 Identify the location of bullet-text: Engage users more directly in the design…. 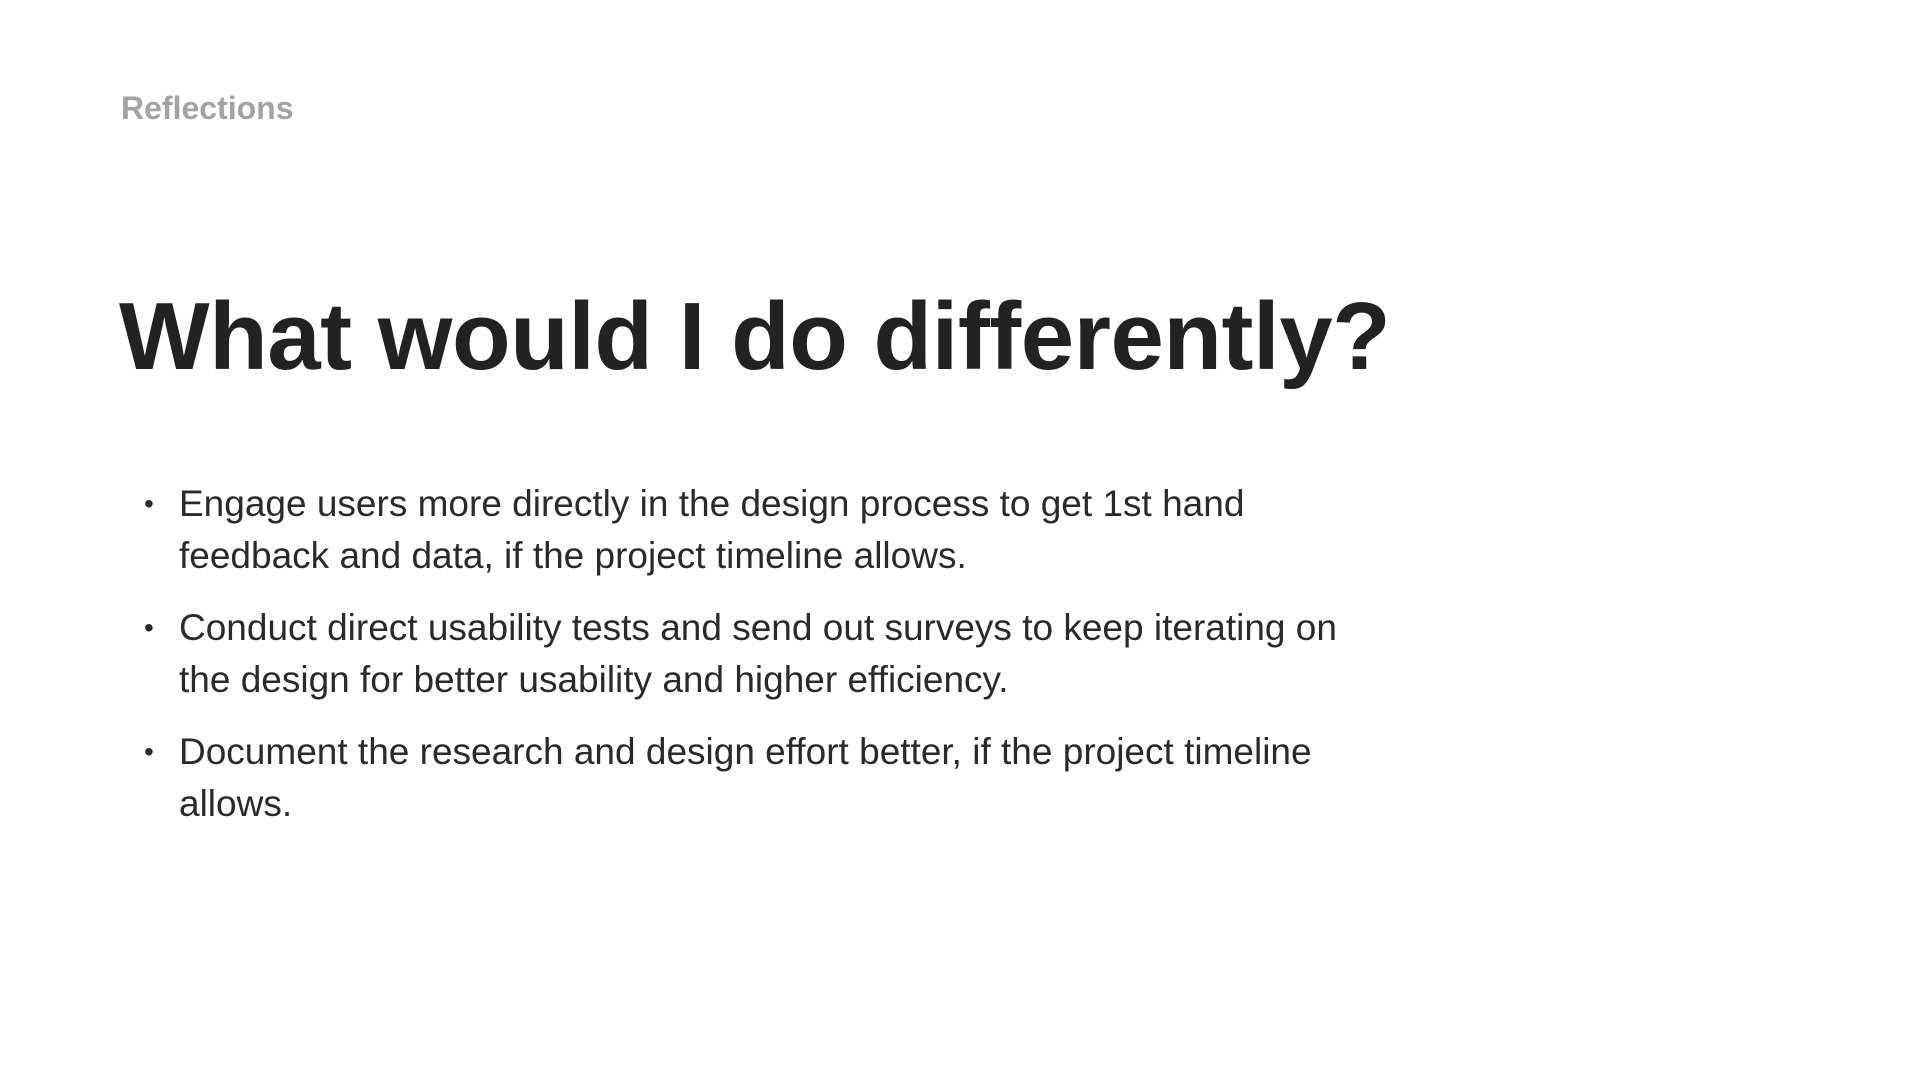
(712, 529).